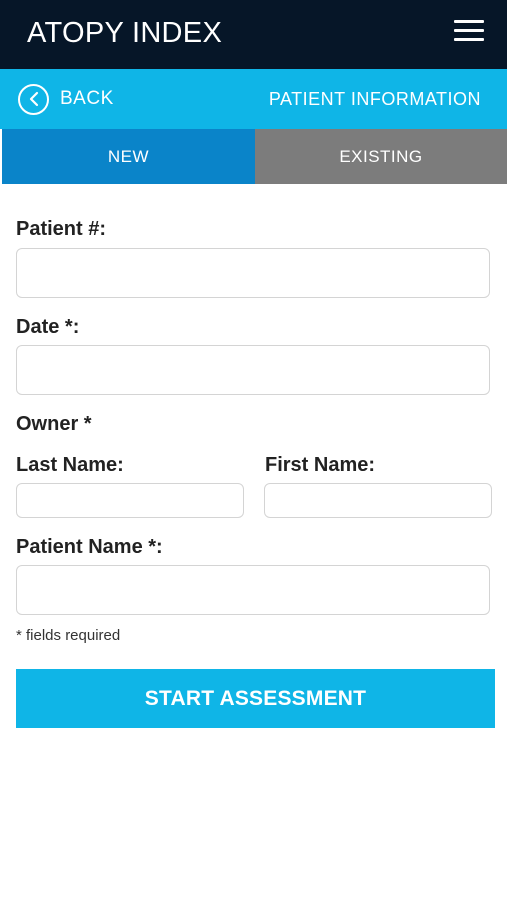 The height and width of the screenshot is (900, 507). I want to click on tab-new: NEW, so click(127, 156).